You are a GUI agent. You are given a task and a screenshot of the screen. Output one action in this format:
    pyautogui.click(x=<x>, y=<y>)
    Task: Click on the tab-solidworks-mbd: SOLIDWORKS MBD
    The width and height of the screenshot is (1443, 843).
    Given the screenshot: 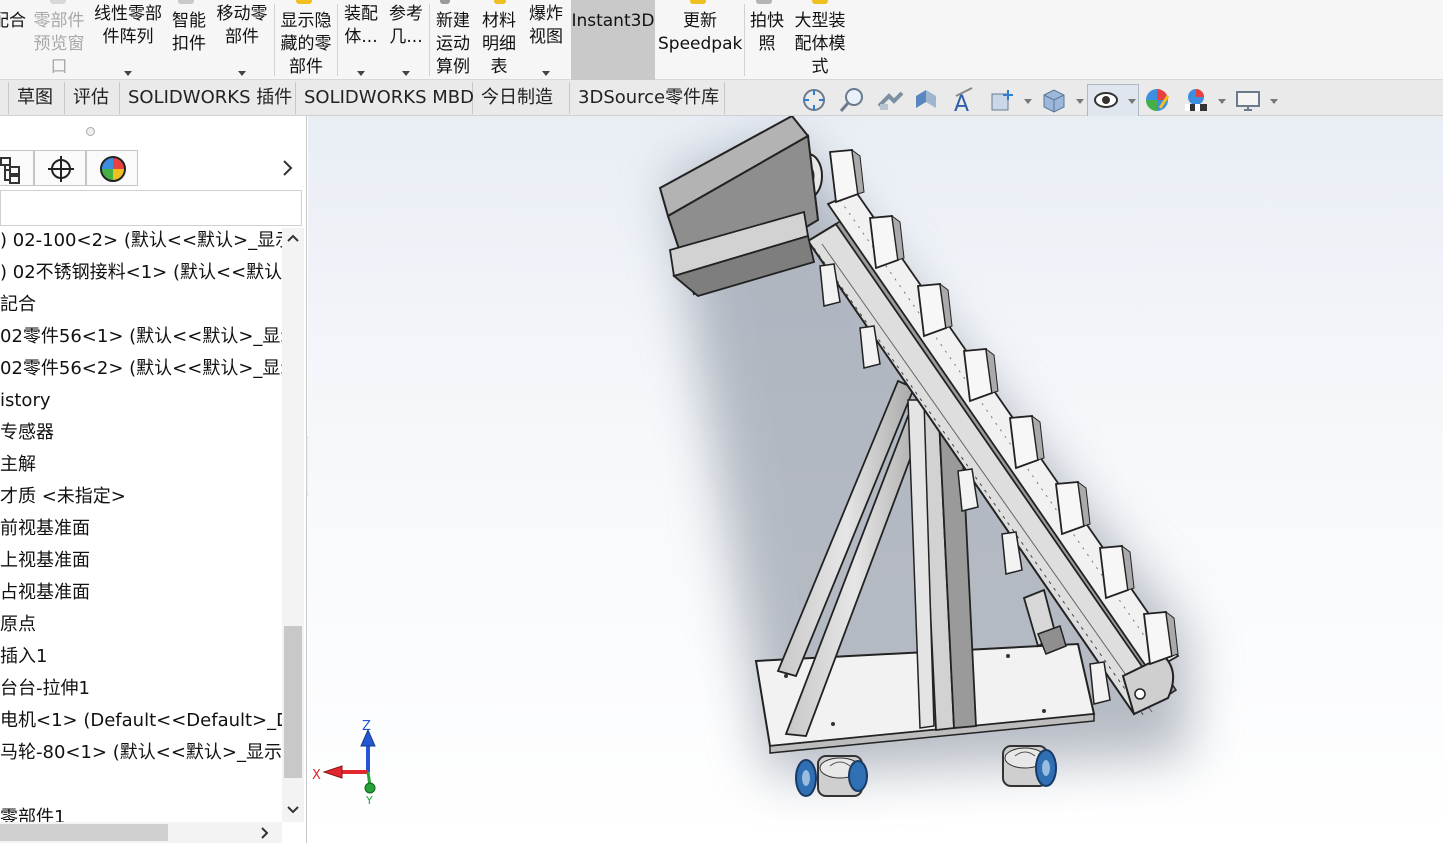 What is the action you would take?
    pyautogui.click(x=385, y=98)
    